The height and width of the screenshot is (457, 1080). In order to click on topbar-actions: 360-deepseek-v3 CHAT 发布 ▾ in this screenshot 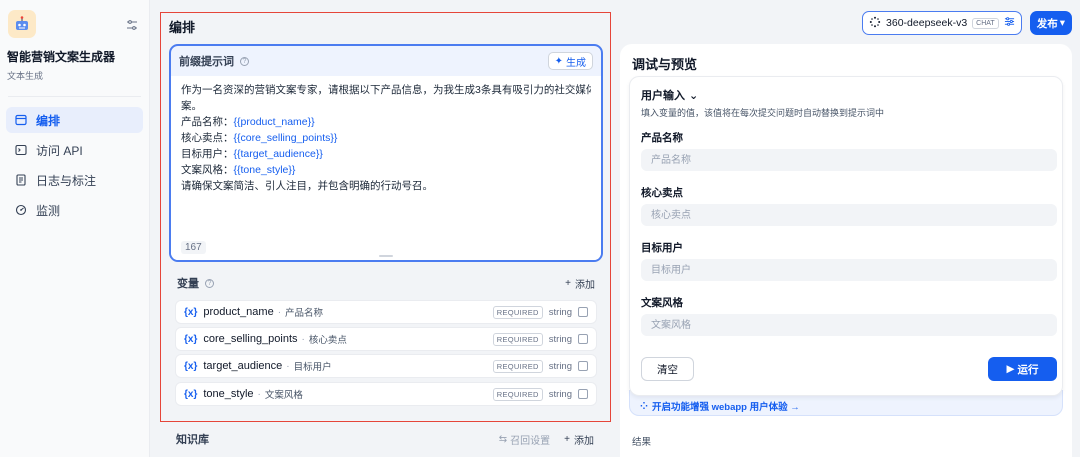, I will do `click(967, 23)`.